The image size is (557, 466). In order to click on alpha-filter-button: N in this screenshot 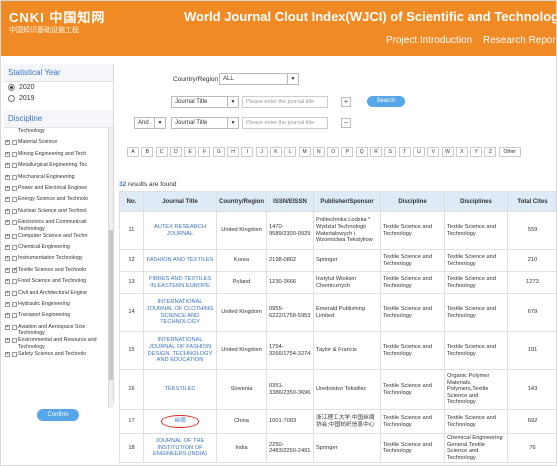, I will do `click(318, 152)`.